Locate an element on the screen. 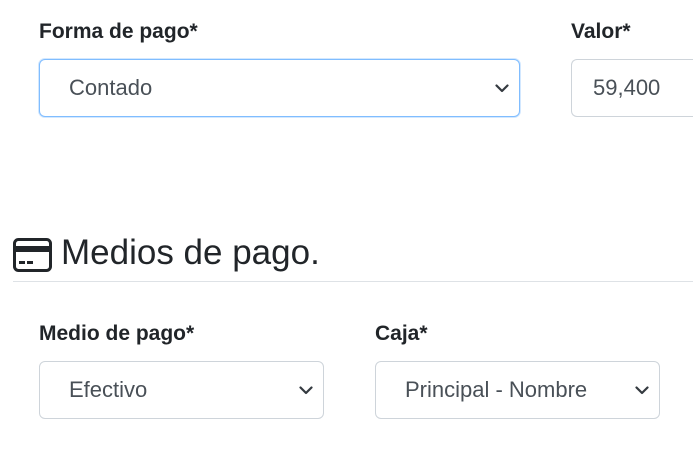 This screenshot has width=693, height=449. valor-label: Valor* is located at coordinates (601, 31).